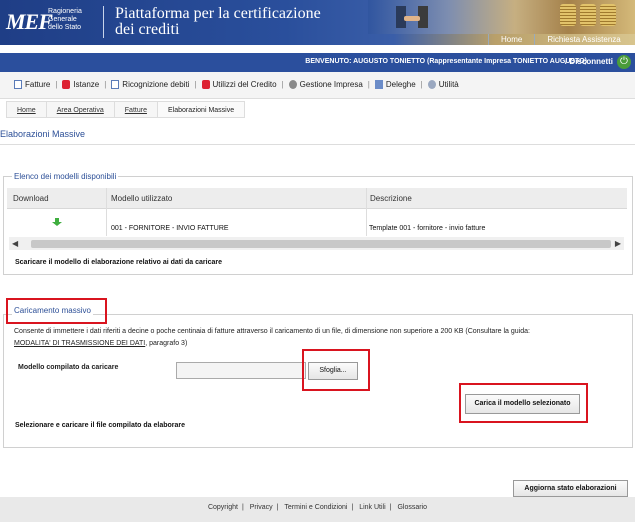 This screenshot has height=522, width=635. What do you see at coordinates (378, 84) in the screenshot?
I see `folder-icon` at bounding box center [378, 84].